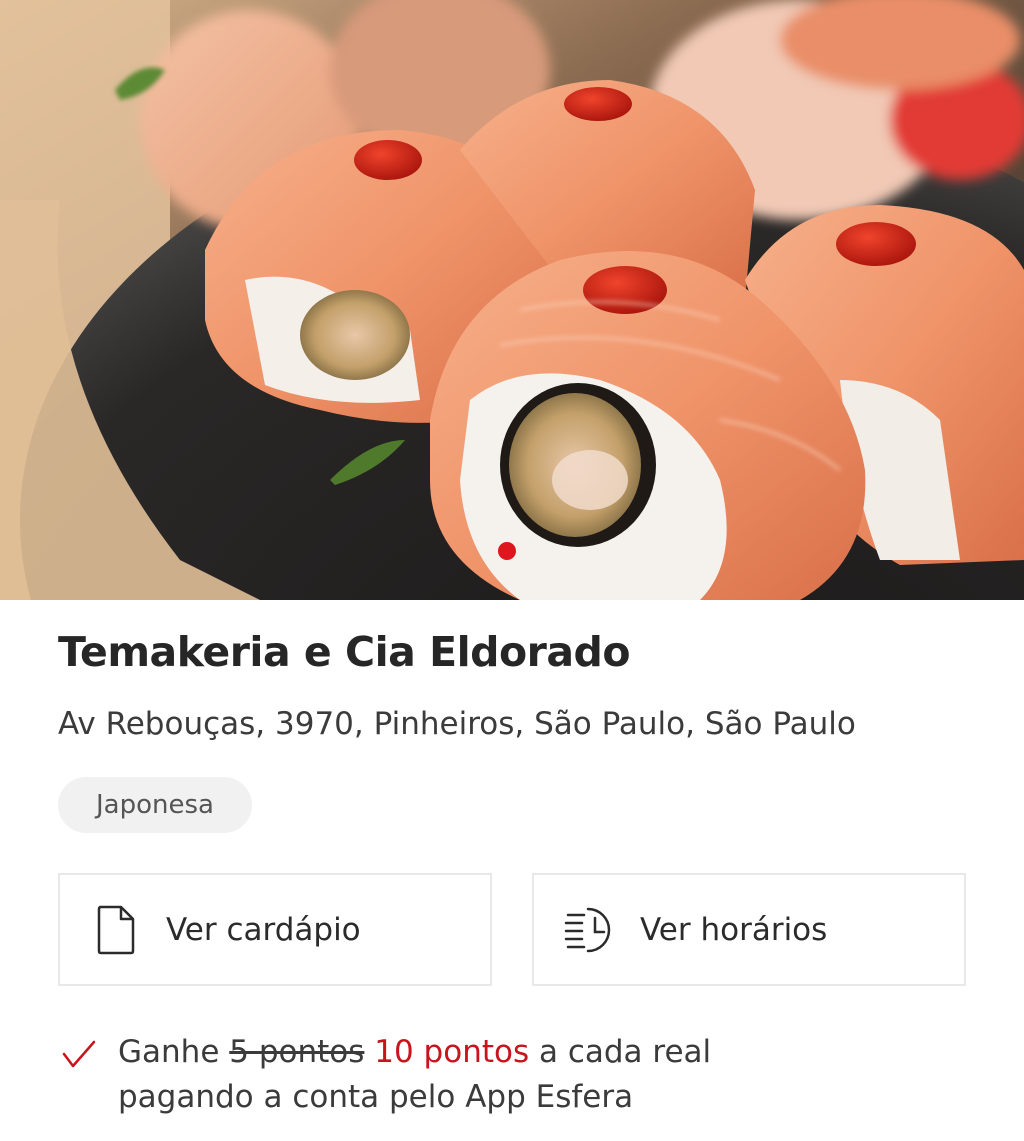 The height and width of the screenshot is (1141, 1024). Describe the element at coordinates (79, 1055) in the screenshot. I see `check-icon` at that location.